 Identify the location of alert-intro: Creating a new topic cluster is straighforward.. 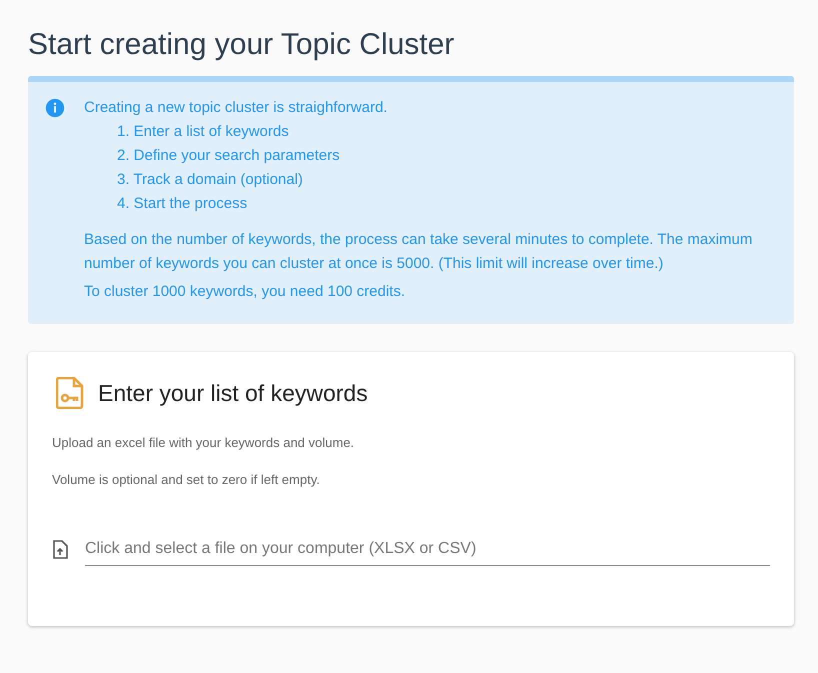
(236, 108).